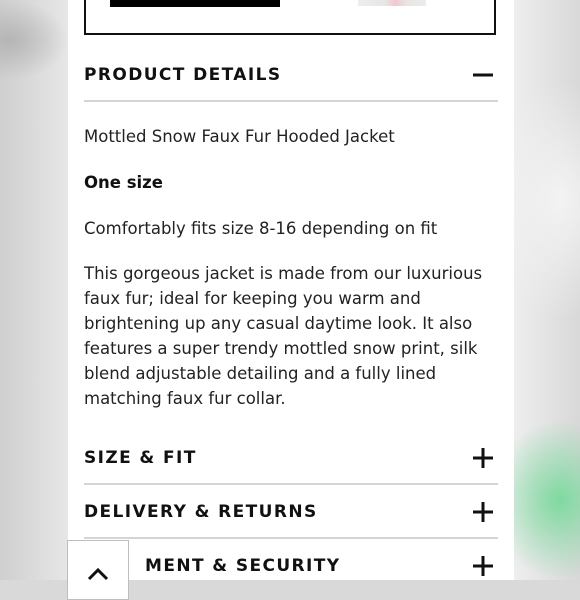 Image resolution: width=580 pixels, height=600 pixels. What do you see at coordinates (98, 574) in the screenshot?
I see `chevron-up-icon` at bounding box center [98, 574].